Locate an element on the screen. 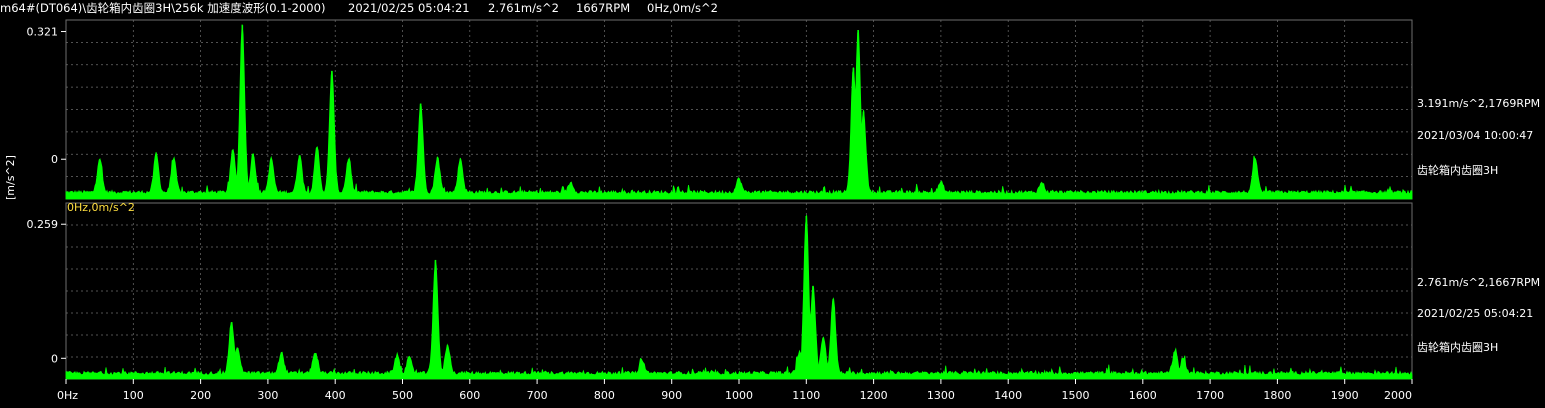  xtick-label: 2000 is located at coordinates (1398, 395).